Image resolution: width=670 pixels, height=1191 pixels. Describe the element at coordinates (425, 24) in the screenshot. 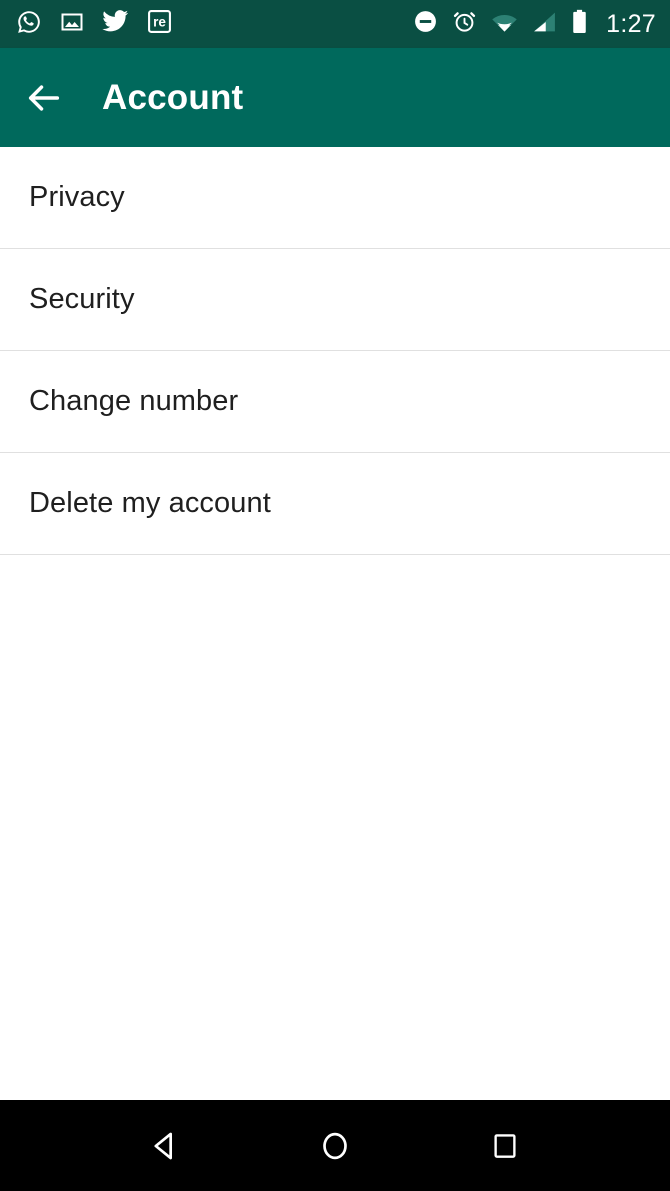

I see `do-not-disturb-icon` at that location.